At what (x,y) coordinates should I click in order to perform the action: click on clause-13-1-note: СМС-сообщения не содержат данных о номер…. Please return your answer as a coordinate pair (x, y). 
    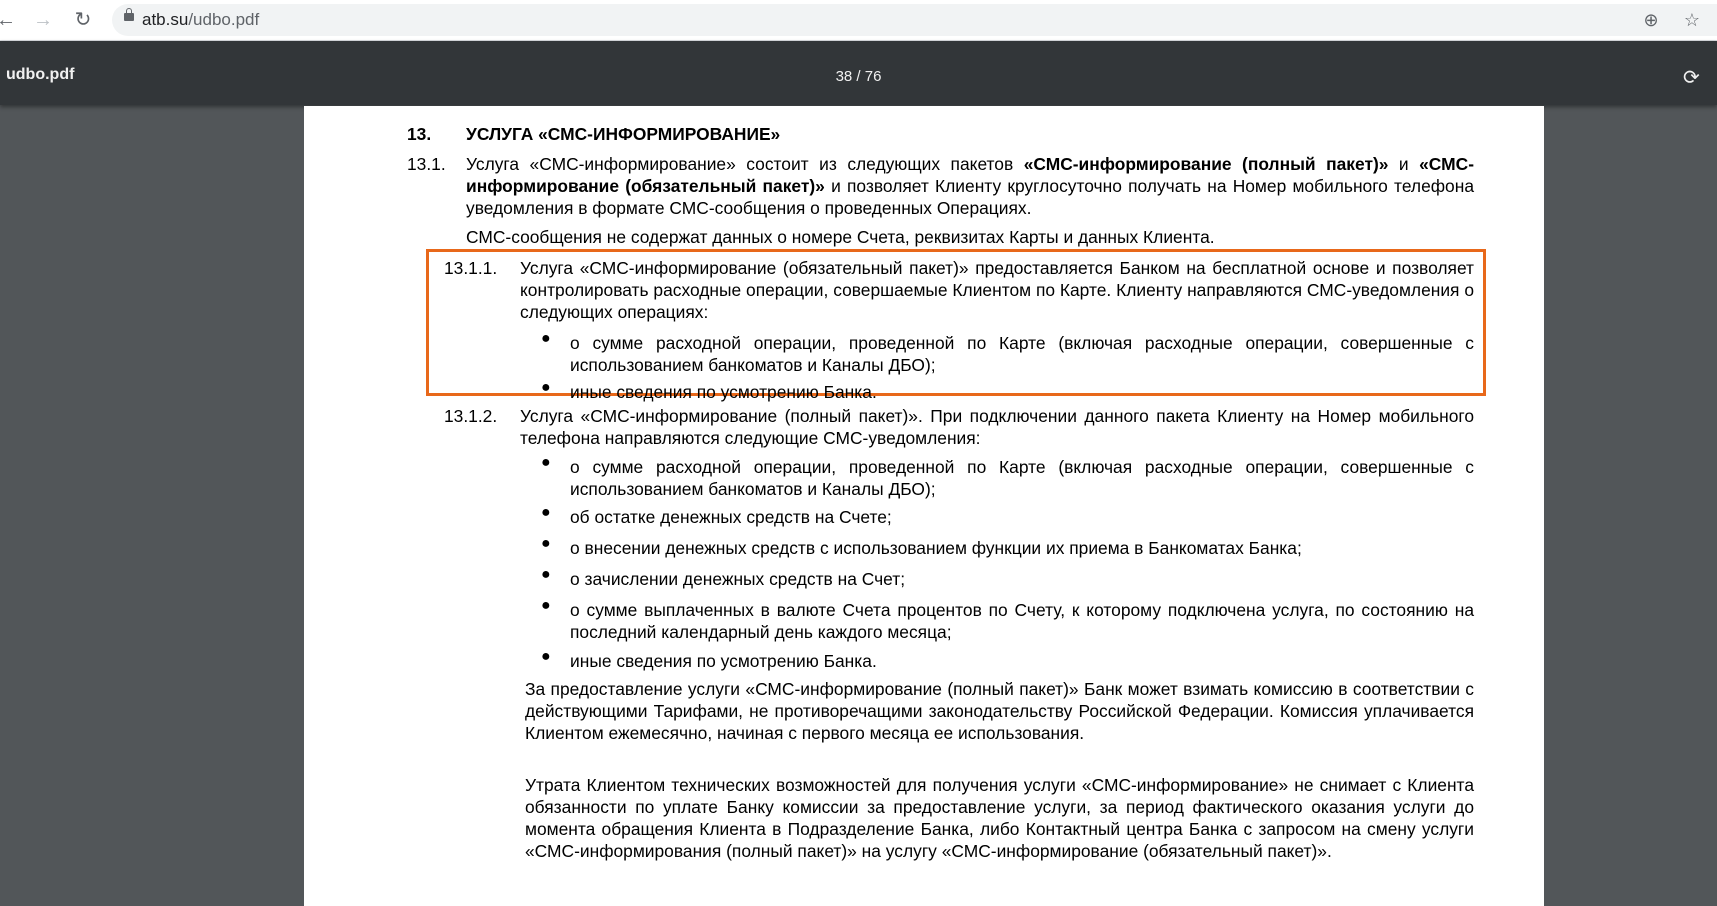
    Looking at the image, I should click on (840, 237).